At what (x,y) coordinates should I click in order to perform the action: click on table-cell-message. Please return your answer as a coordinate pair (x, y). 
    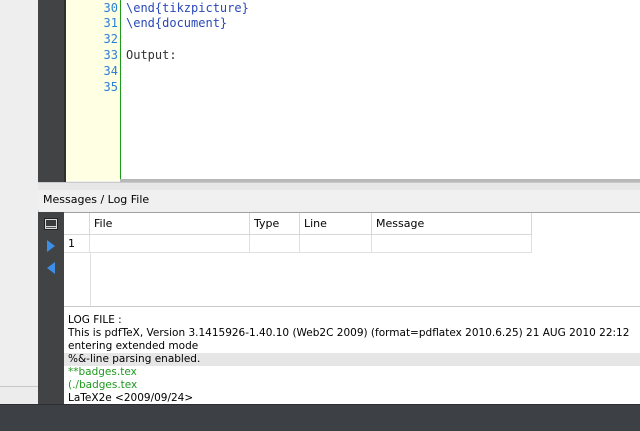
    Looking at the image, I should click on (452, 244).